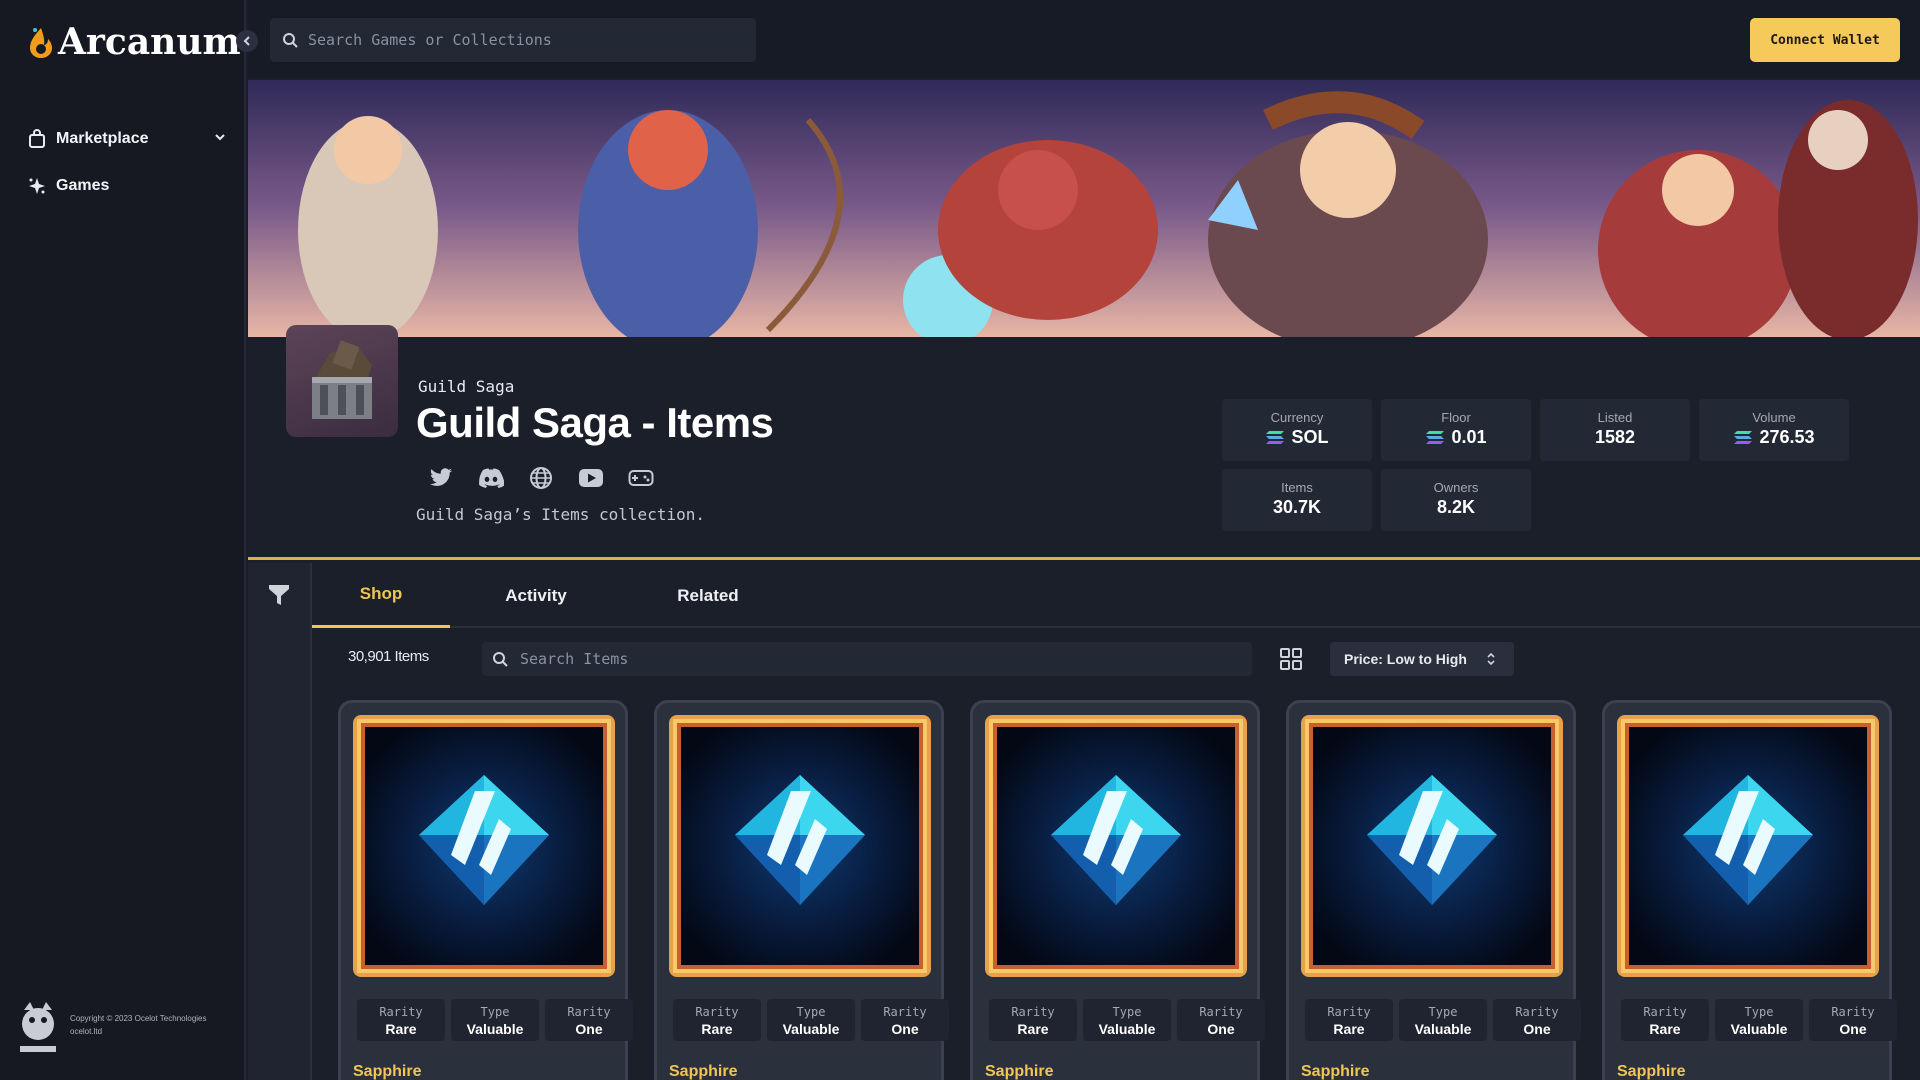 This screenshot has height=1080, width=1920. Describe the element at coordinates (1291, 659) in the screenshot. I see `grid-view-toggle` at that location.